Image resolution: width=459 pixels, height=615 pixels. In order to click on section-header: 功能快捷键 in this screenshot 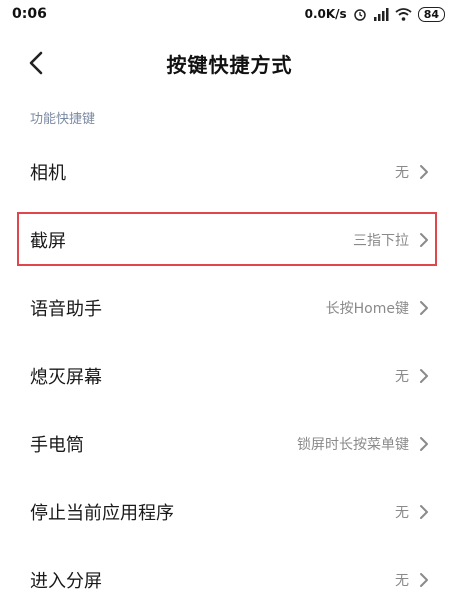, I will do `click(63, 119)`.